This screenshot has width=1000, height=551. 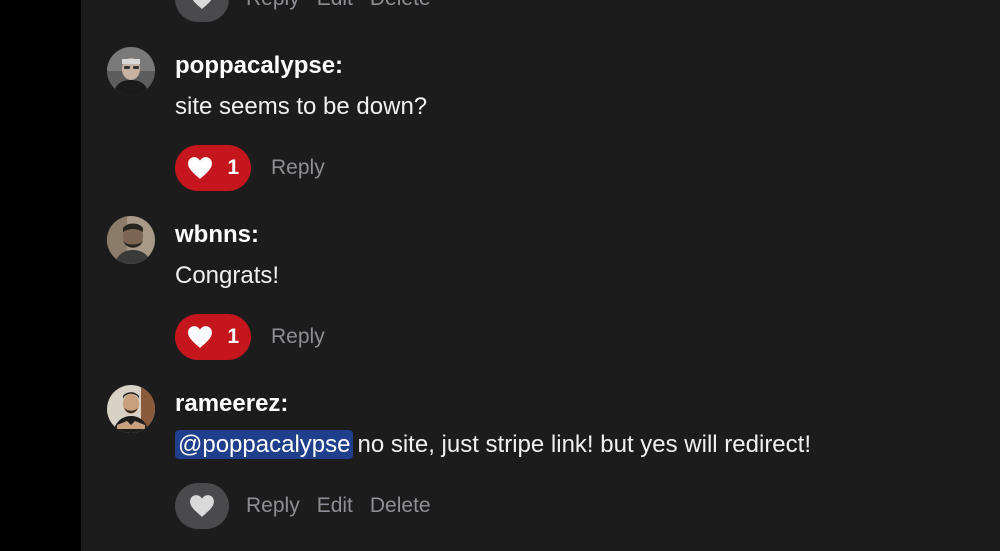 I want to click on previous-comment-actions: Reply Edit Delete, so click(x=303, y=11).